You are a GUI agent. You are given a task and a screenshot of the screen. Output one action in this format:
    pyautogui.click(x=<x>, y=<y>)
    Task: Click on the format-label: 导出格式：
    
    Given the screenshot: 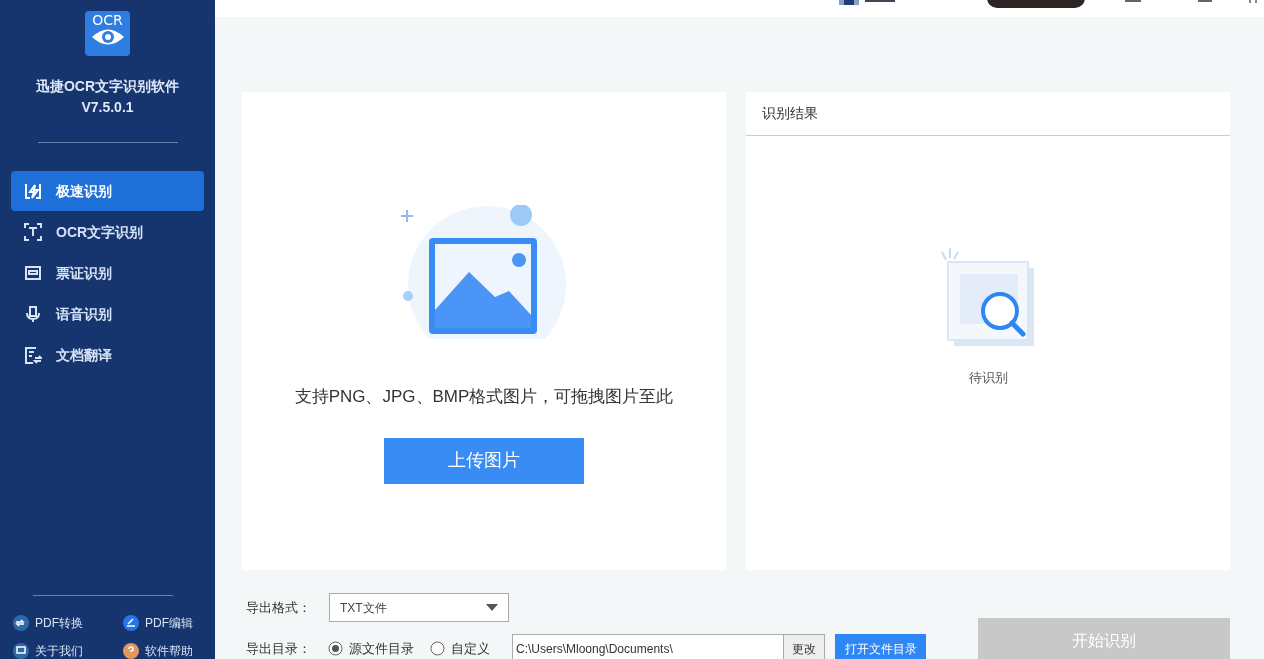 What is the action you would take?
    pyautogui.click(x=279, y=607)
    